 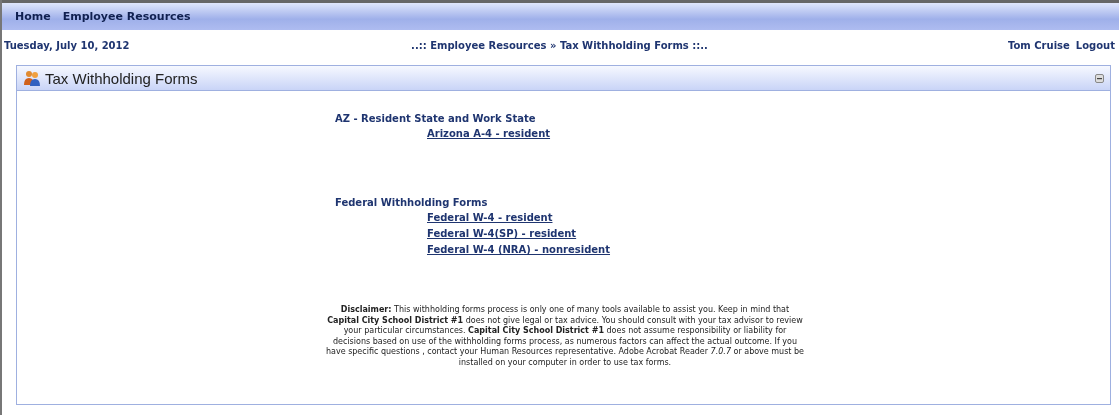 What do you see at coordinates (518, 249) in the screenshot?
I see `form-link: Federal W-4 (NRA) - nonresident` at bounding box center [518, 249].